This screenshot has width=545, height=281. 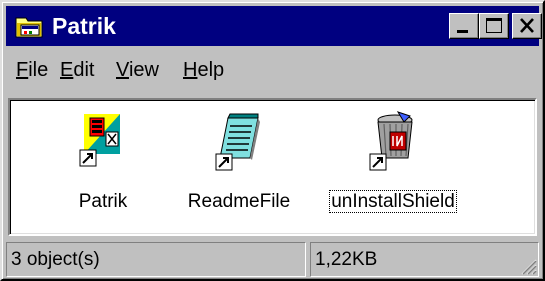 I want to click on menu-edit-mnemonic: E, so click(x=67, y=70).